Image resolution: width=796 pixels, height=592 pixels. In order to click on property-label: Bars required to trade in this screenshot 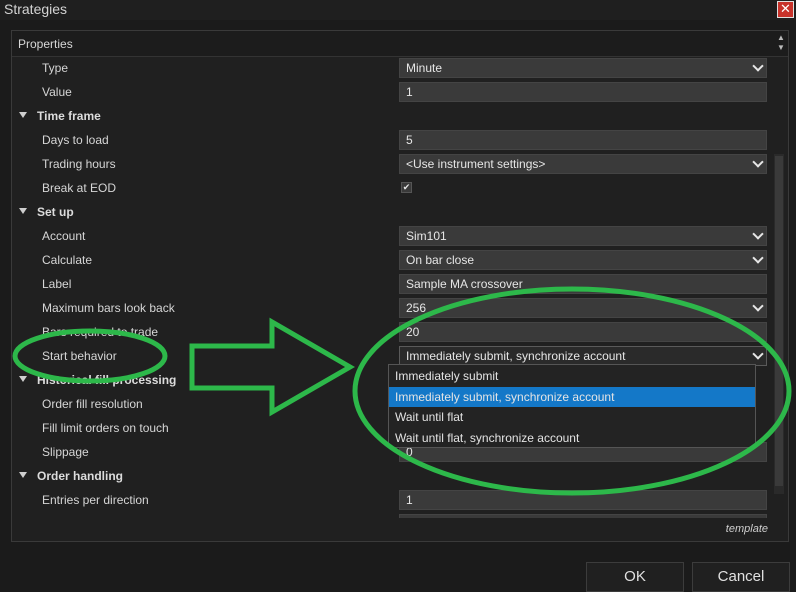, I will do `click(100, 332)`.